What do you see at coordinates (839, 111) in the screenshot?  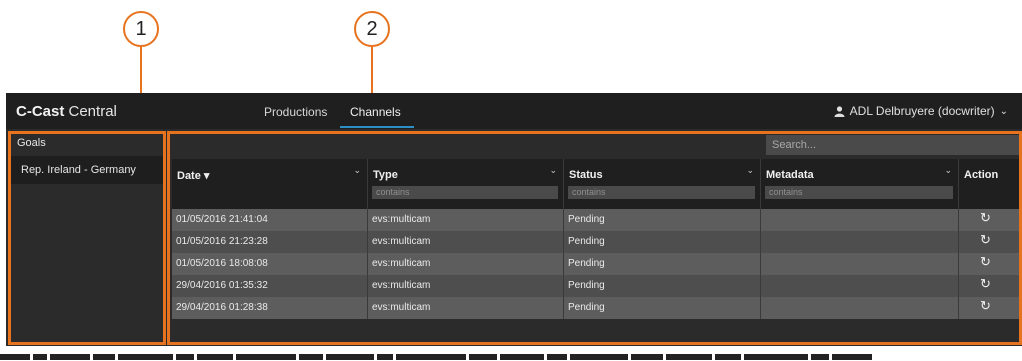 I see `user-icon` at bounding box center [839, 111].